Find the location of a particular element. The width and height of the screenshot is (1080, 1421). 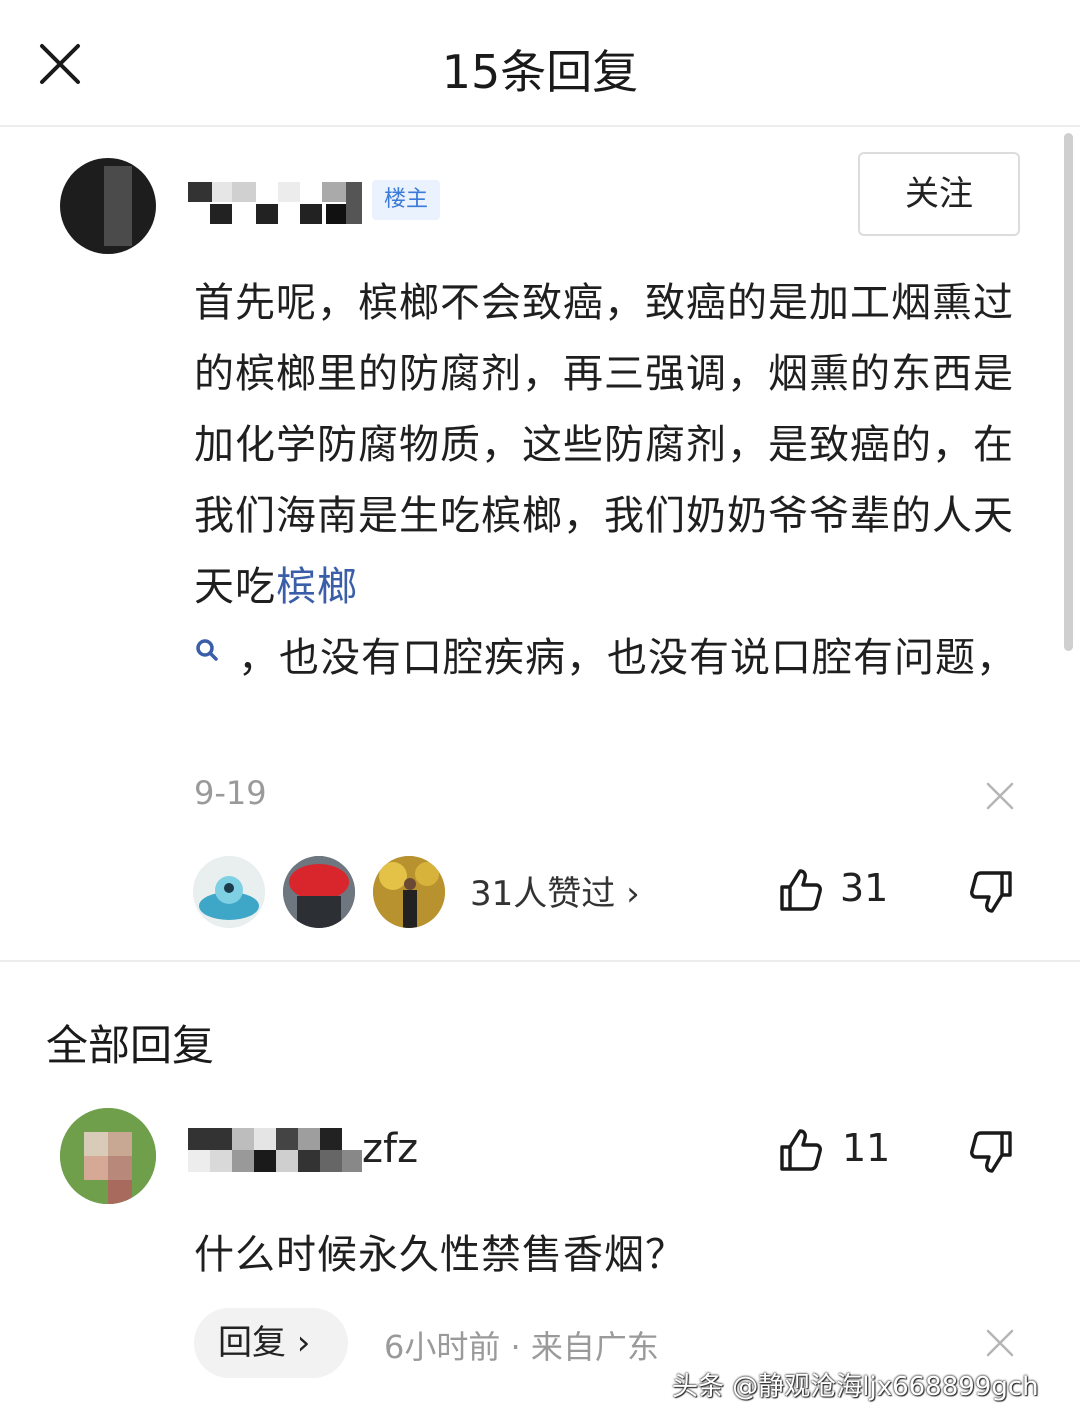

section-title: 全部回复 is located at coordinates (130, 1045).